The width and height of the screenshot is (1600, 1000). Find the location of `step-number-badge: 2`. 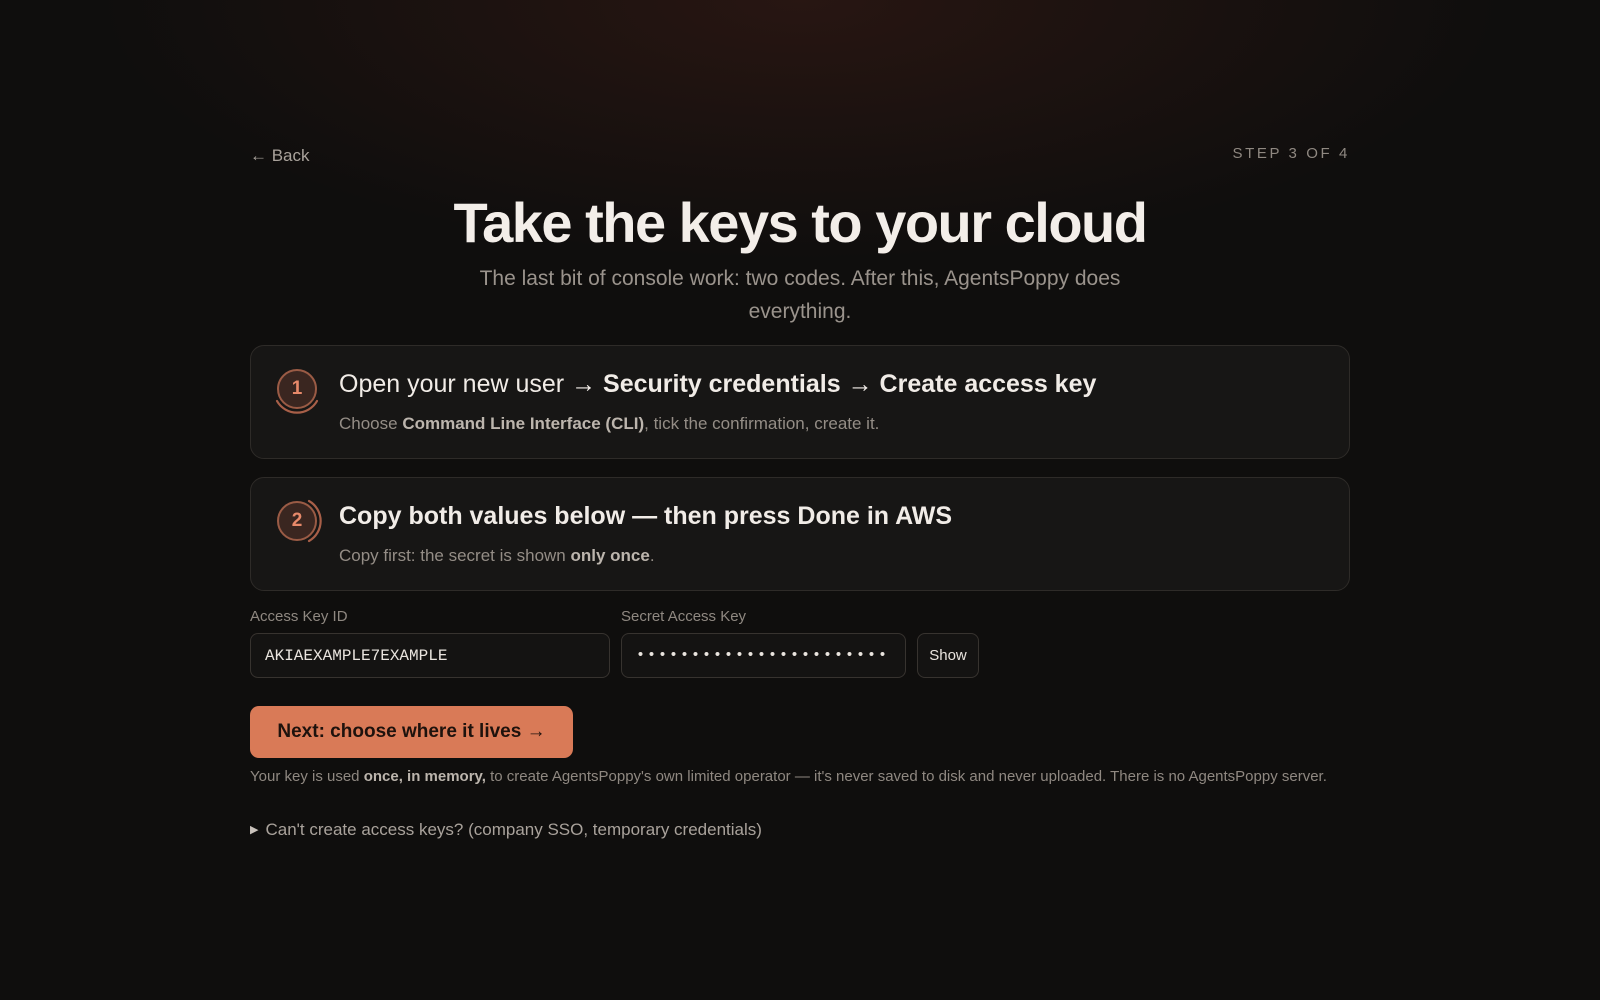

step-number-badge: 2 is located at coordinates (297, 521).